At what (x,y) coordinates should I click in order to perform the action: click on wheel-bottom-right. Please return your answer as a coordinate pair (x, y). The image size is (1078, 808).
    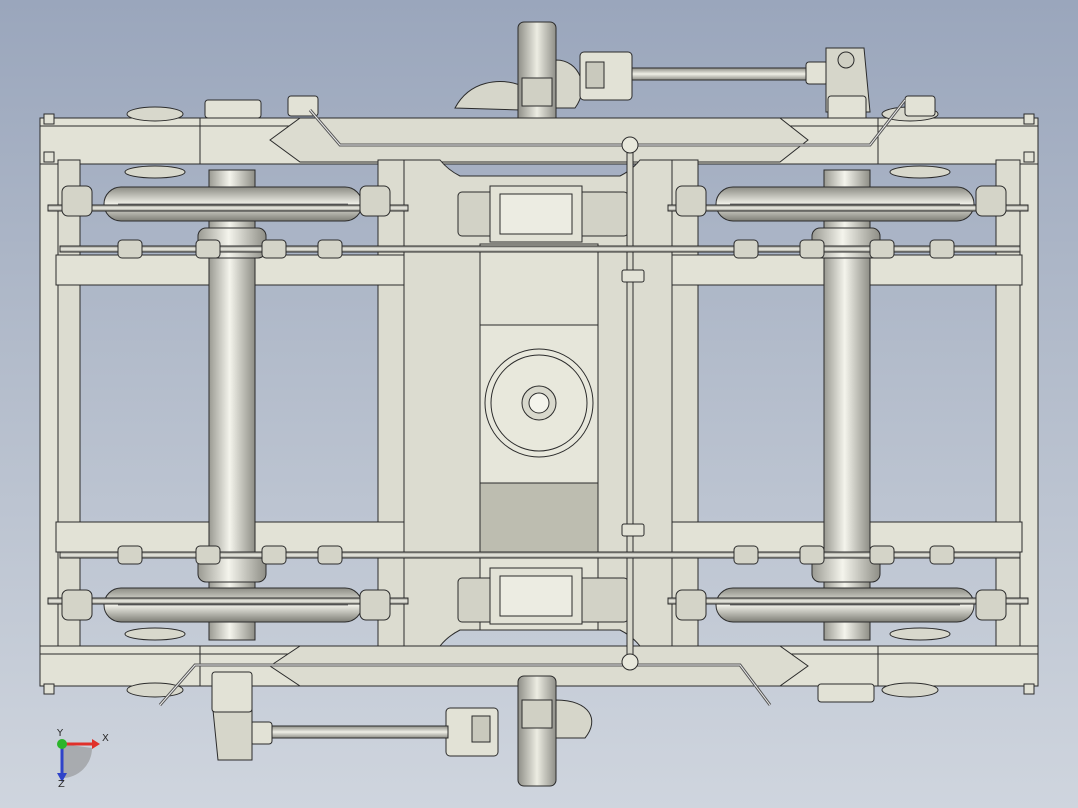
    Looking at the image, I should click on (845, 605).